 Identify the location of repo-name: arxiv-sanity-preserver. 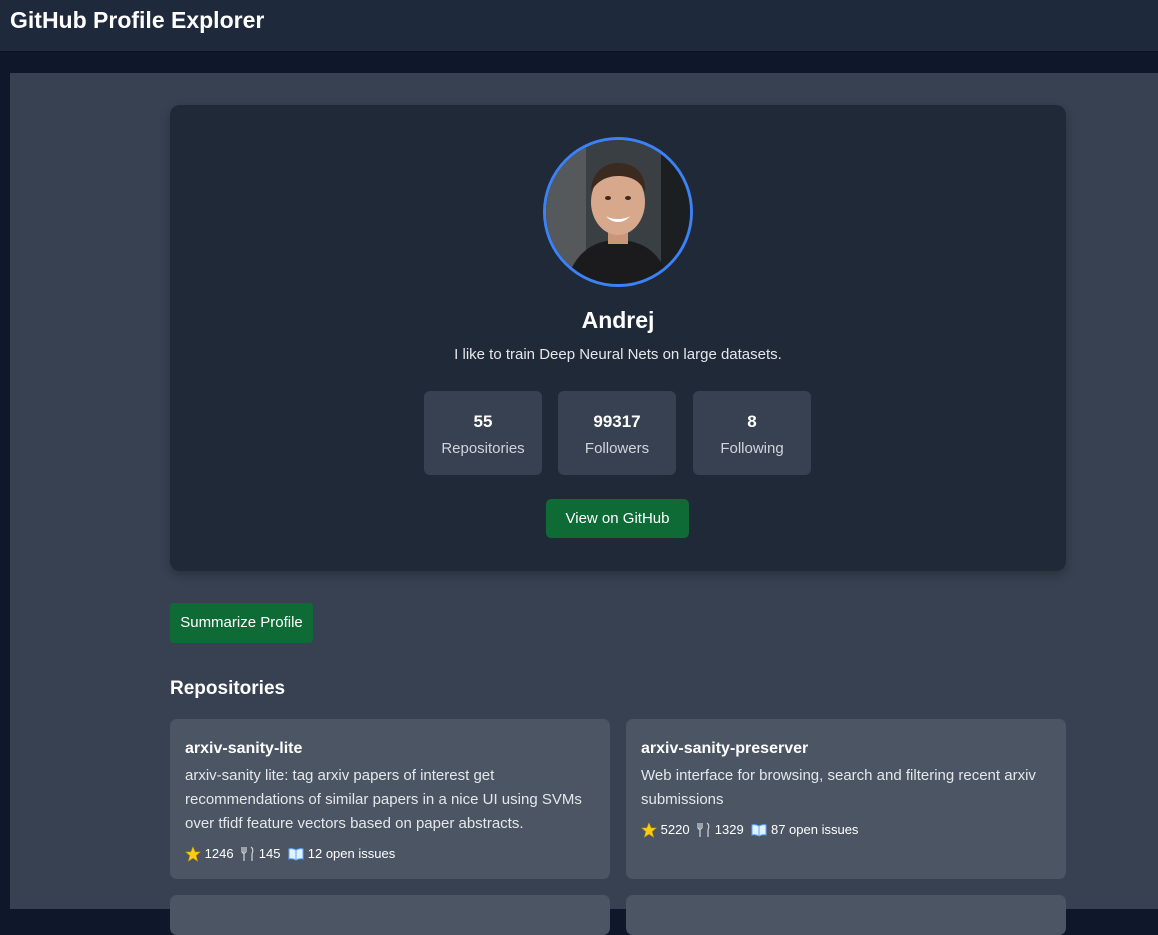
(724, 749).